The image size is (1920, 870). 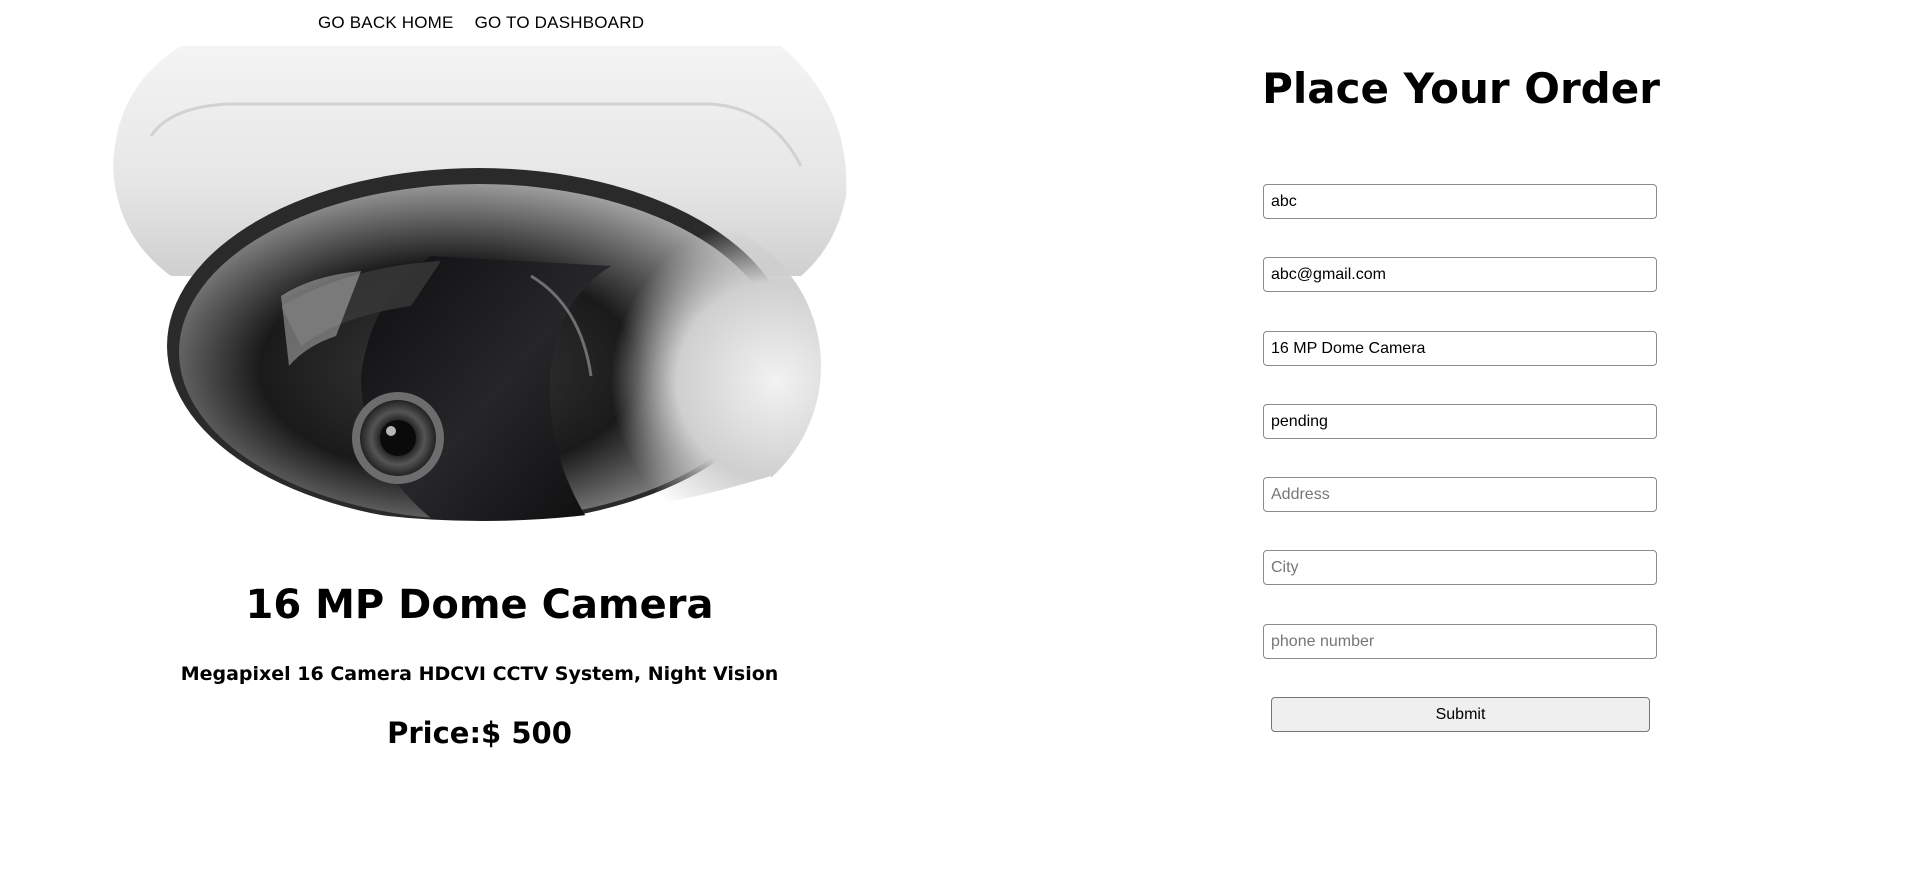 I want to click on name-field, so click(x=1460, y=201).